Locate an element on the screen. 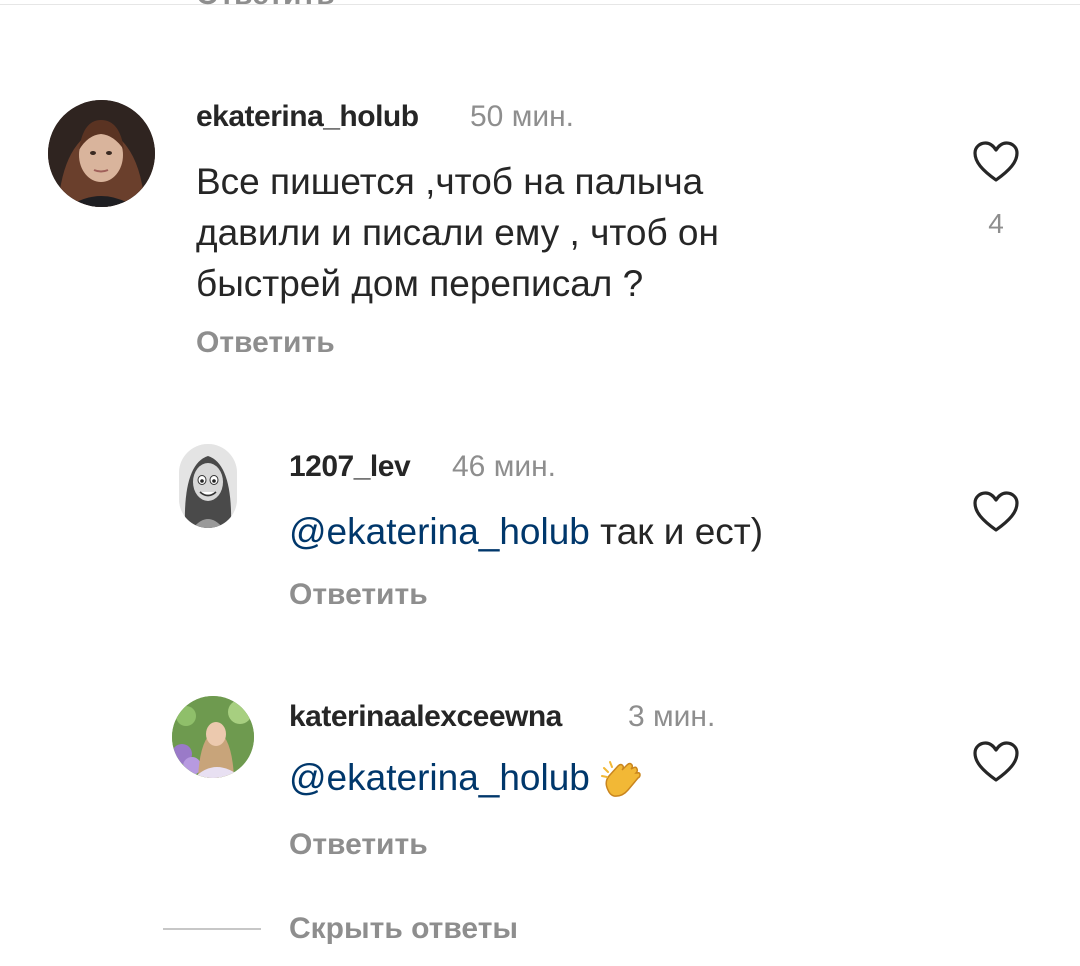 This screenshot has width=1080, height=966. reply-text: @ekaterina_holub так и ест) is located at coordinates (526, 531).